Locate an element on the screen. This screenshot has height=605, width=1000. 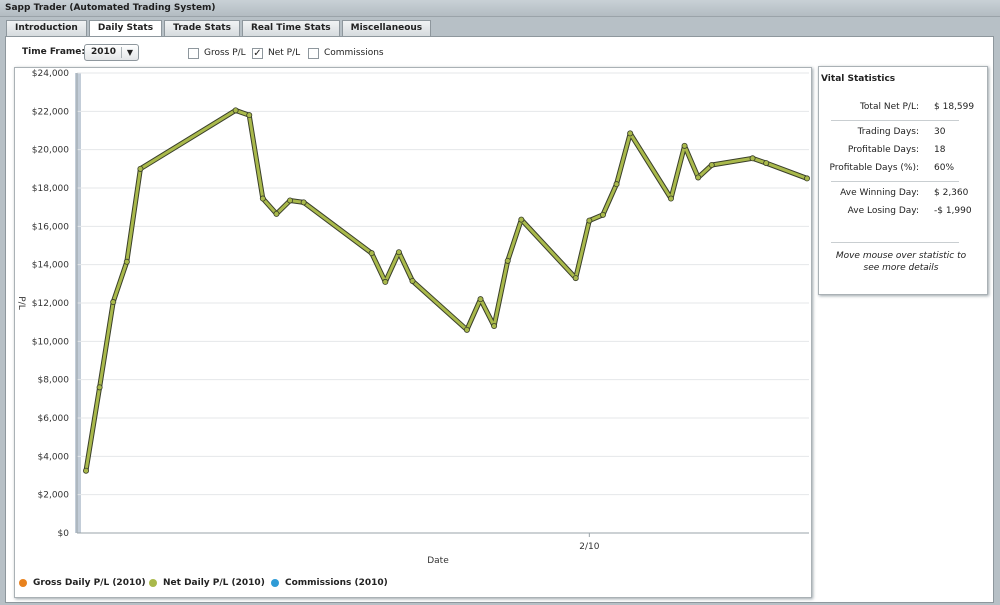
stat-profitable-days-label: Profitable Days: is located at coordinates (883, 150).